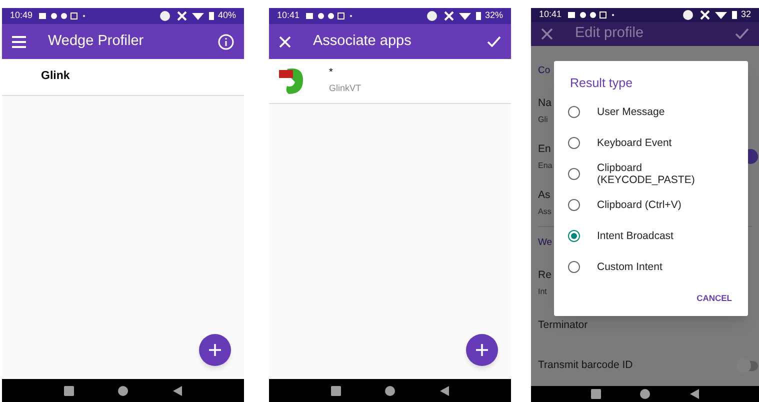 This screenshot has height=402, width=759. What do you see at coordinates (585, 366) in the screenshot?
I see `setting-title: Transmit barcode ID` at bounding box center [585, 366].